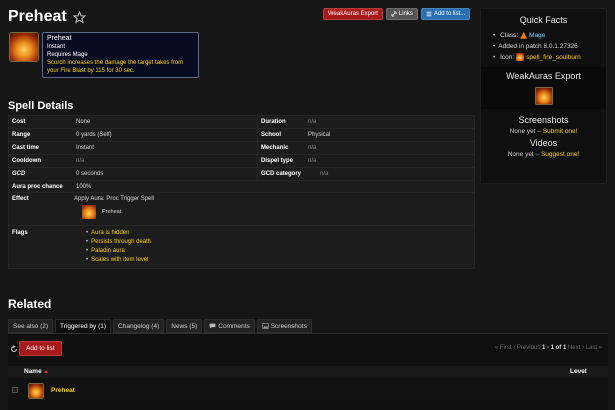 The height and width of the screenshot is (410, 615). I want to click on detail-label: Cast time, so click(26, 148).